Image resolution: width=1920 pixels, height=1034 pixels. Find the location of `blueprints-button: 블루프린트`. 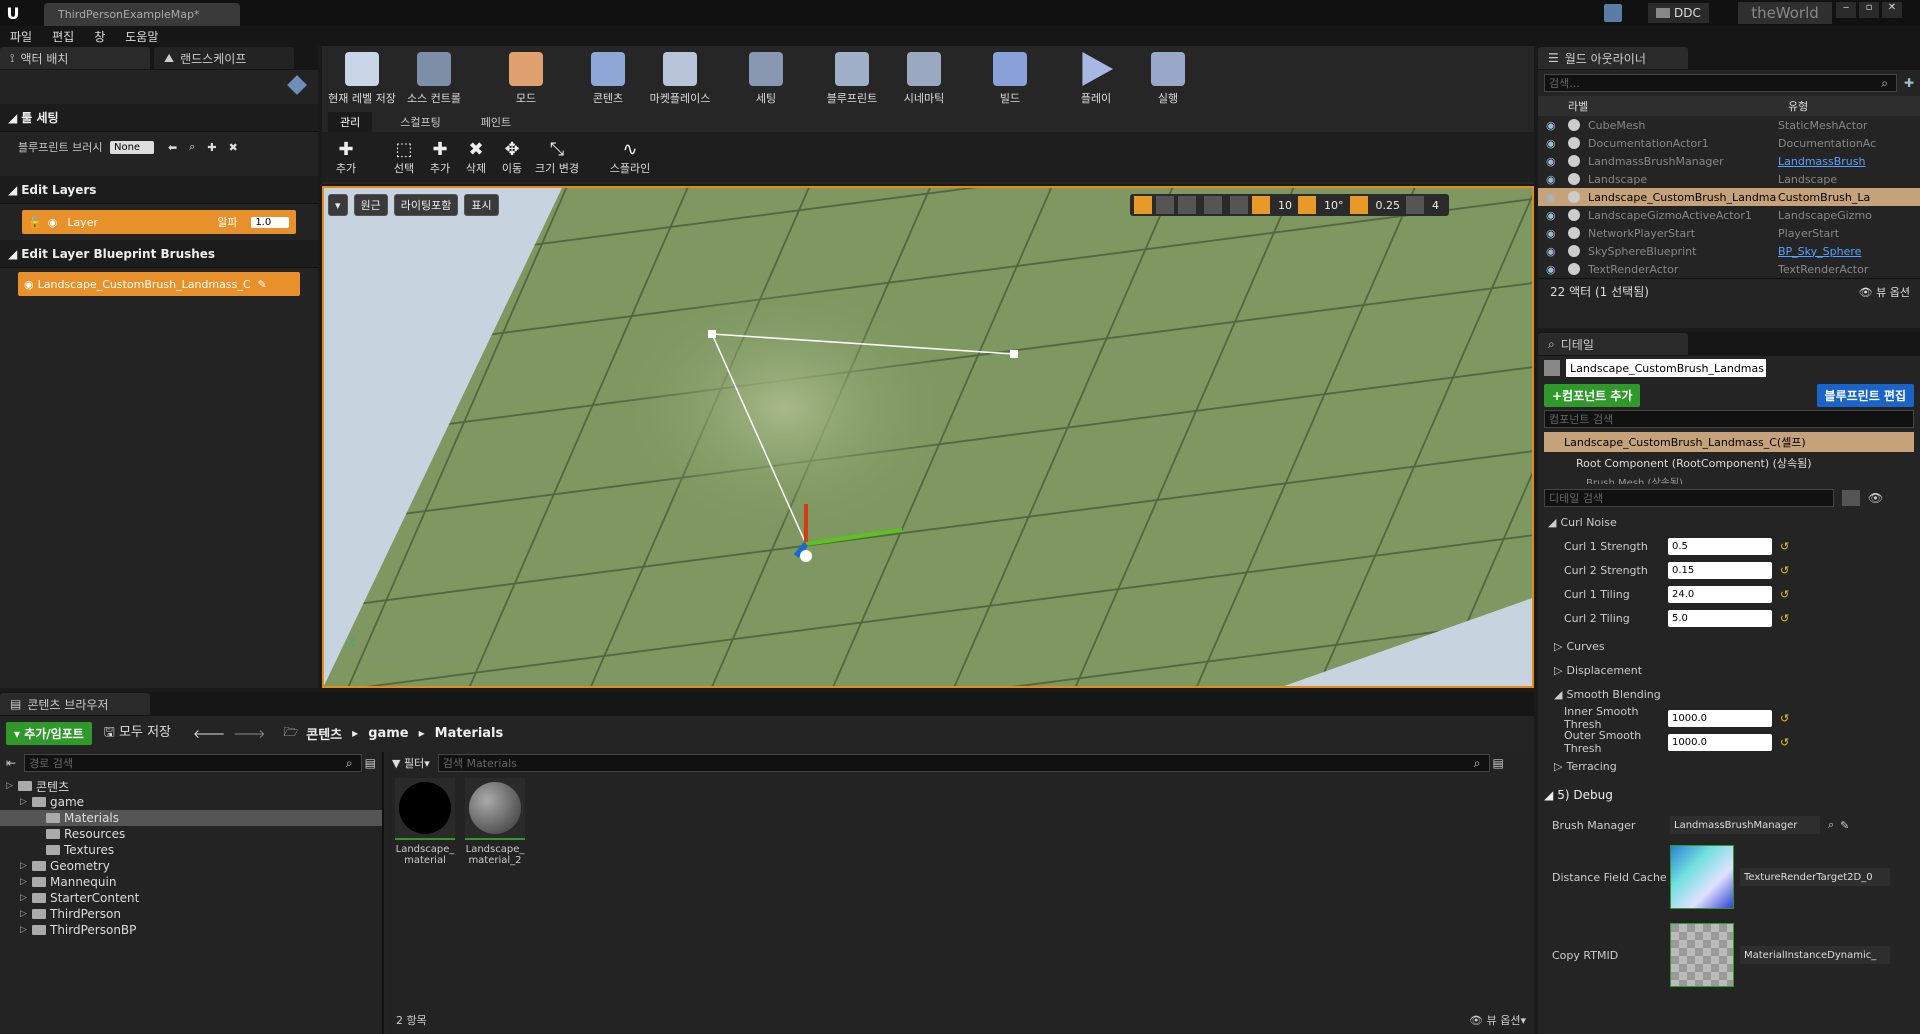

blueprints-button: 블루프린트 is located at coordinates (852, 79).